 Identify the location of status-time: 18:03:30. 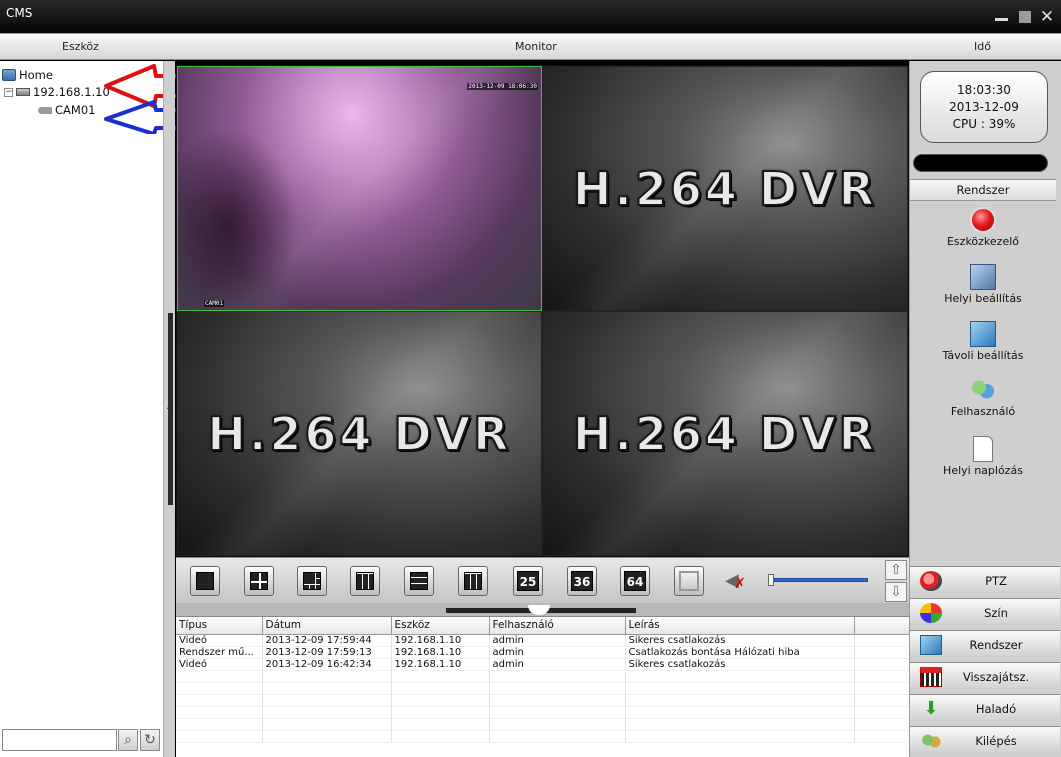
(984, 90).